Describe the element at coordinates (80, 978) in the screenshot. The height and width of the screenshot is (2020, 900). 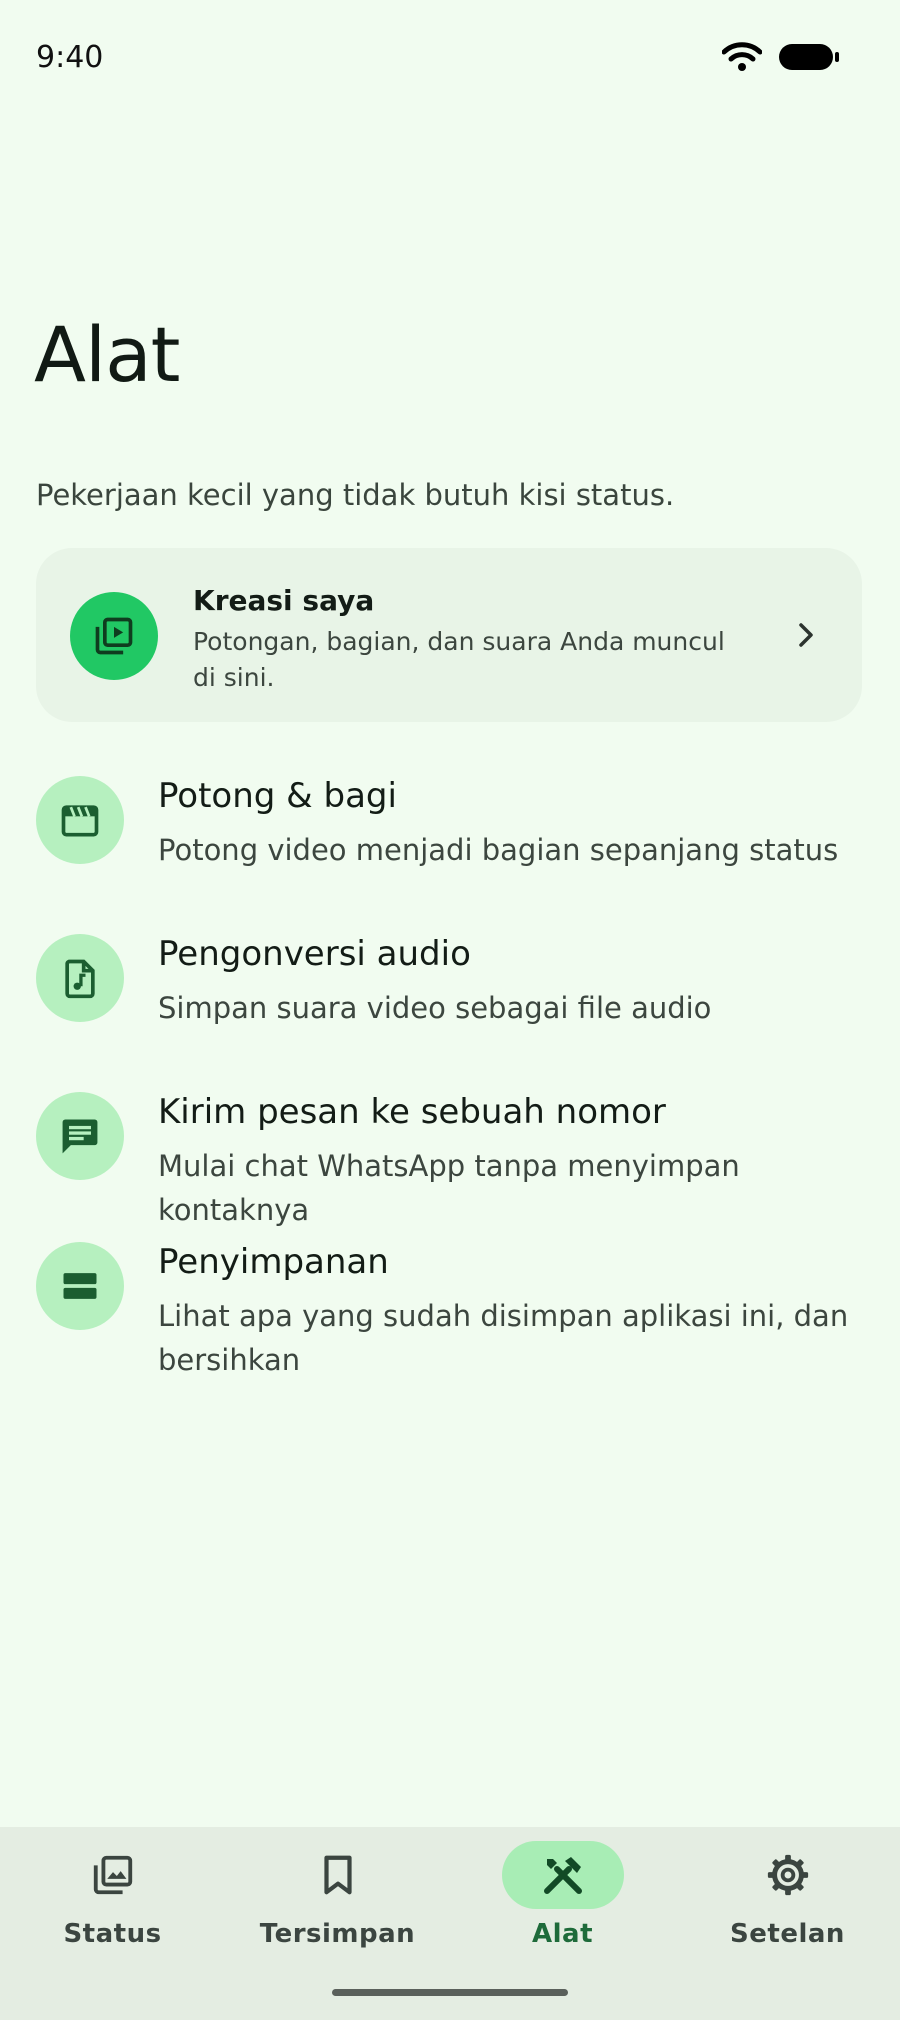
I see `audio-file-icon` at that location.